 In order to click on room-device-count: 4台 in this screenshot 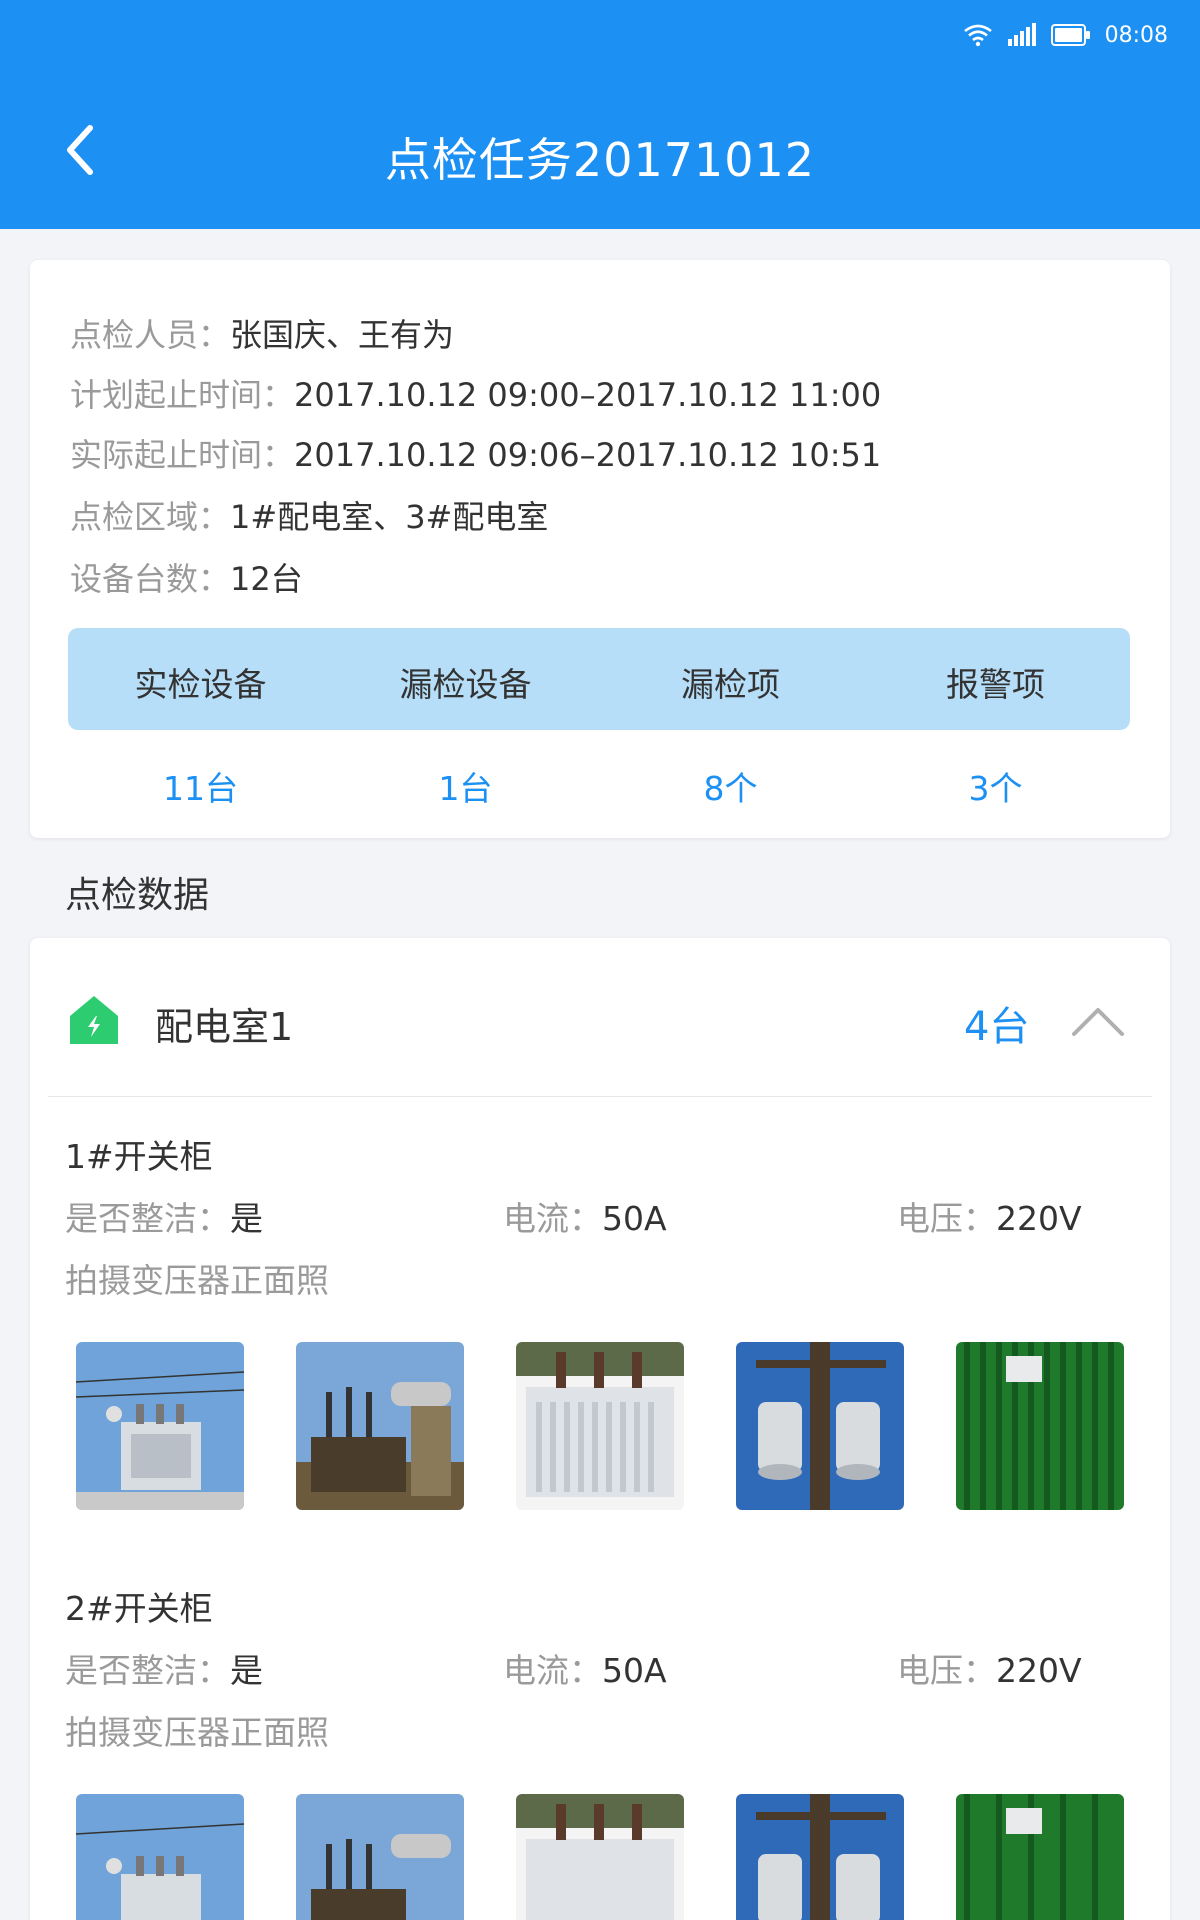, I will do `click(997, 1027)`.